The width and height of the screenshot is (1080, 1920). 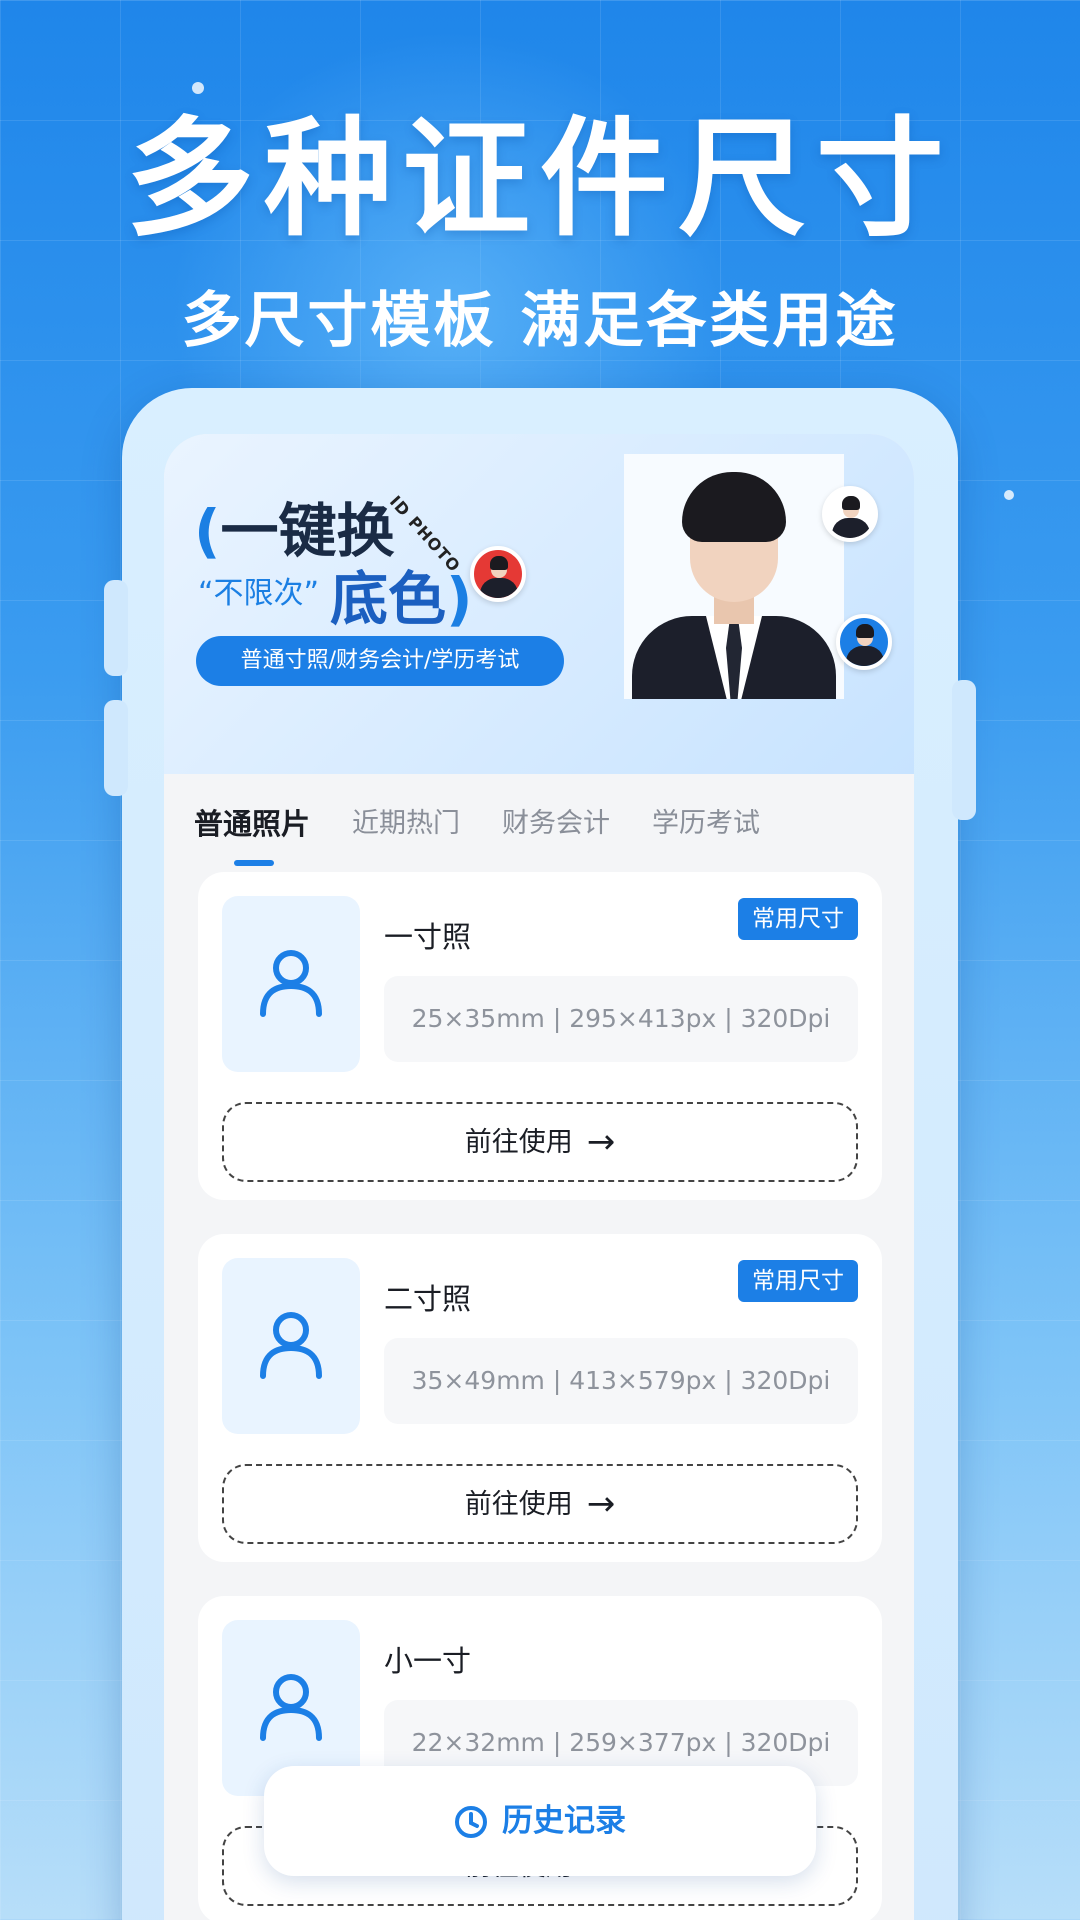 I want to click on size-name: 一寸照, so click(x=428, y=937).